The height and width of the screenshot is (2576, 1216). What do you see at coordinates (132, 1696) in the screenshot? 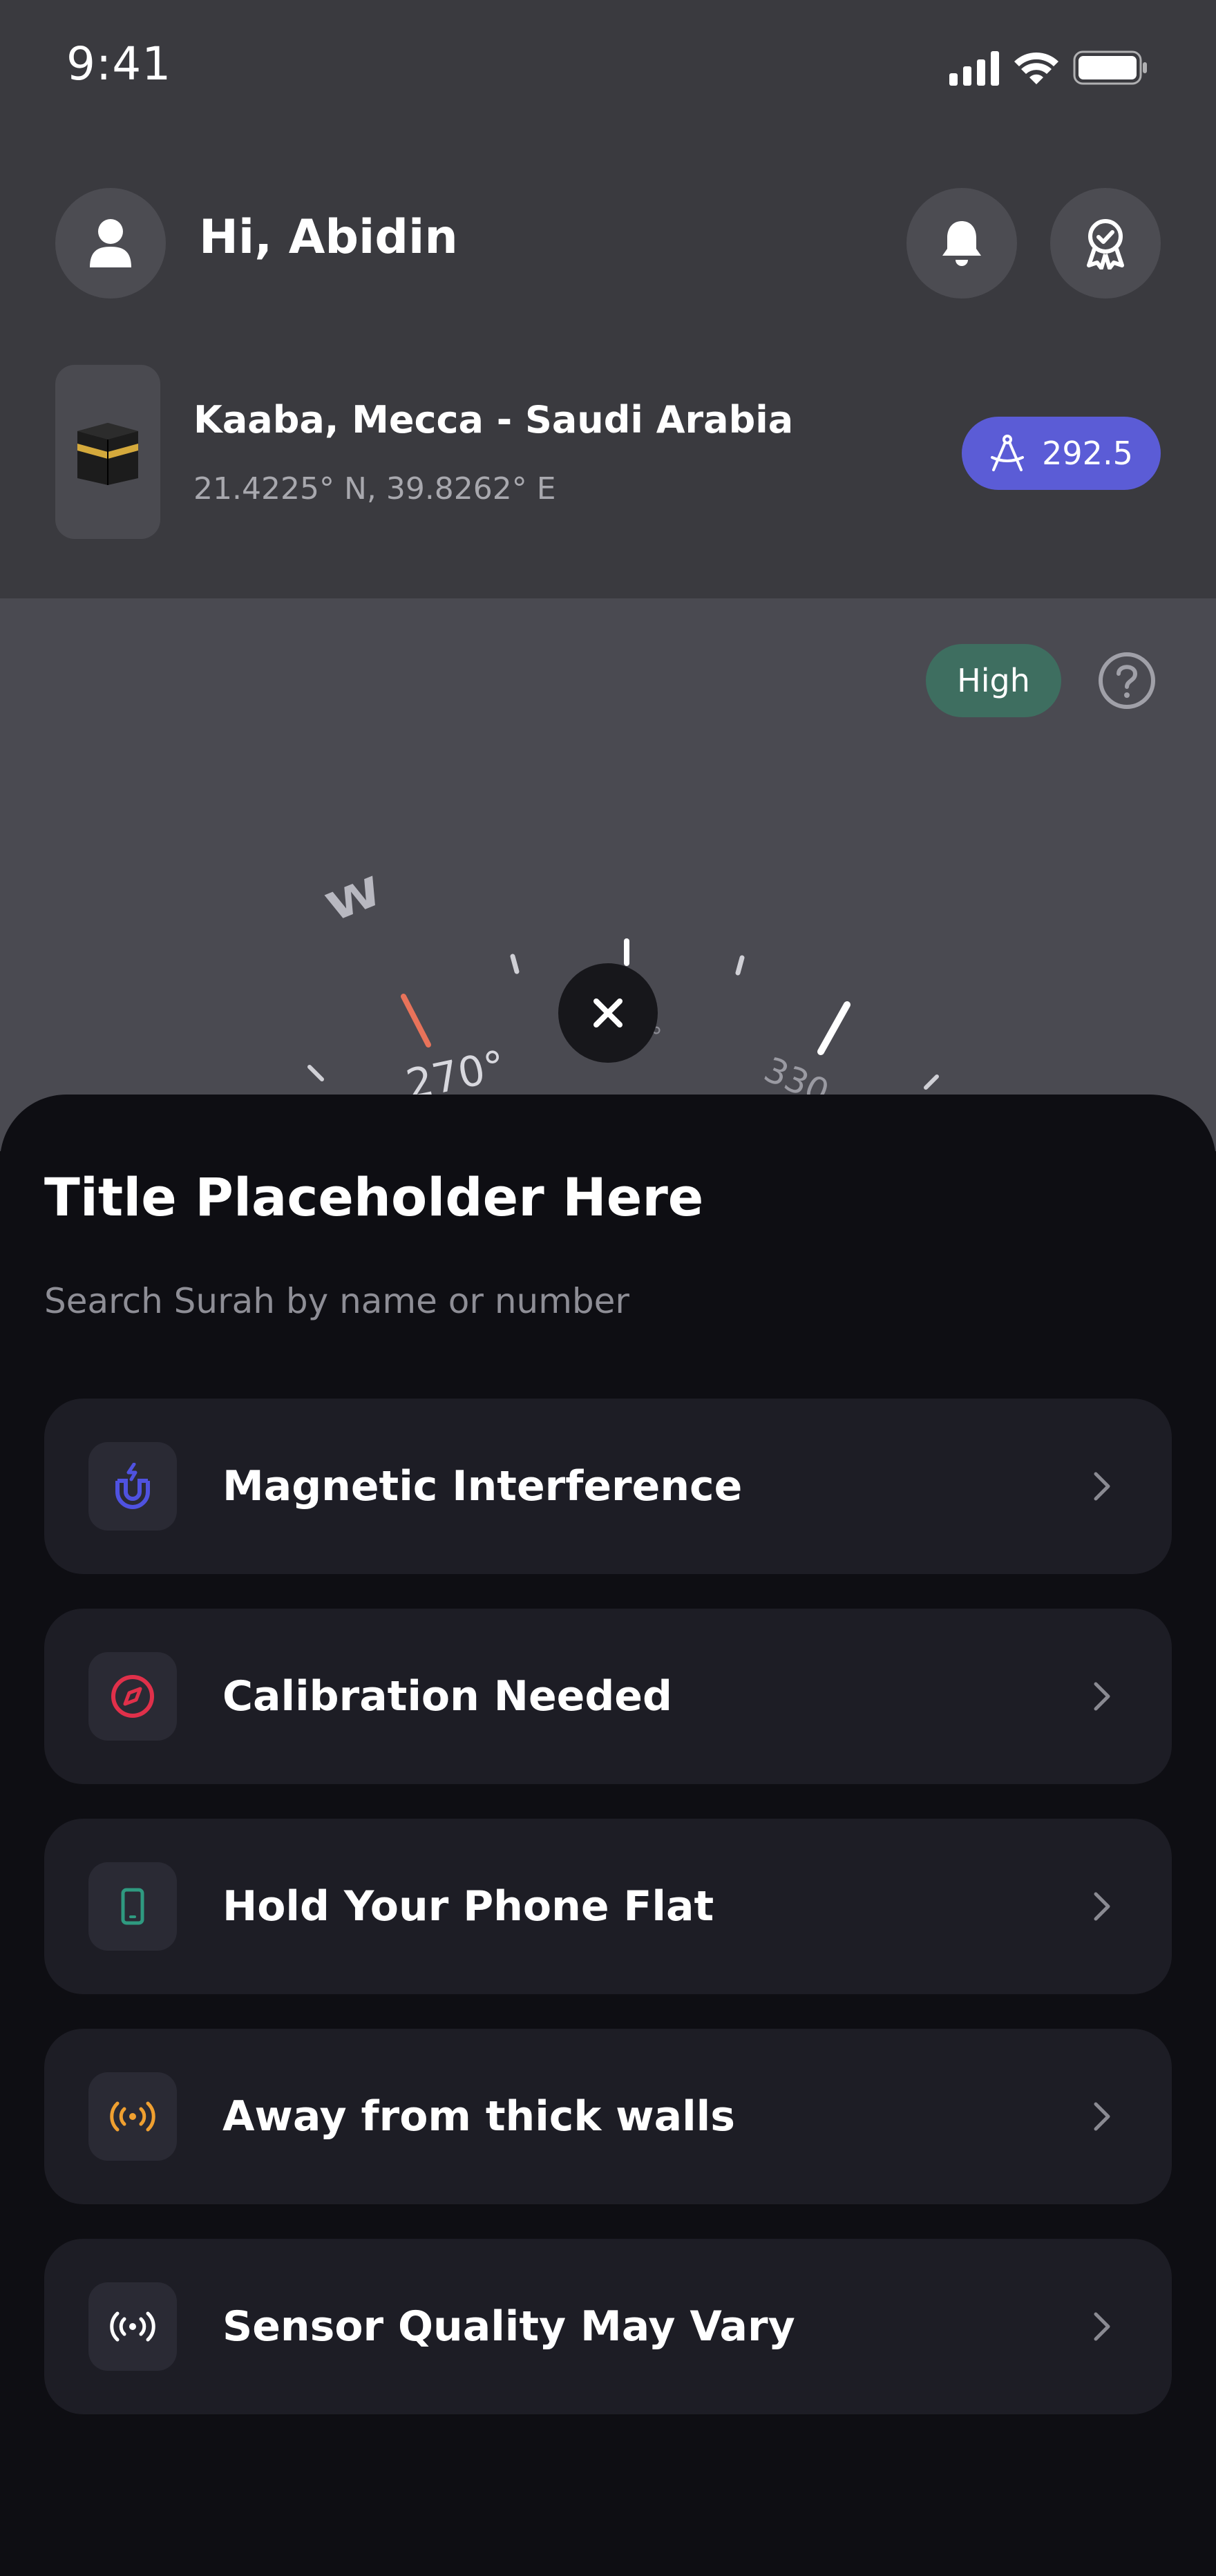
I see `compass-icon` at bounding box center [132, 1696].